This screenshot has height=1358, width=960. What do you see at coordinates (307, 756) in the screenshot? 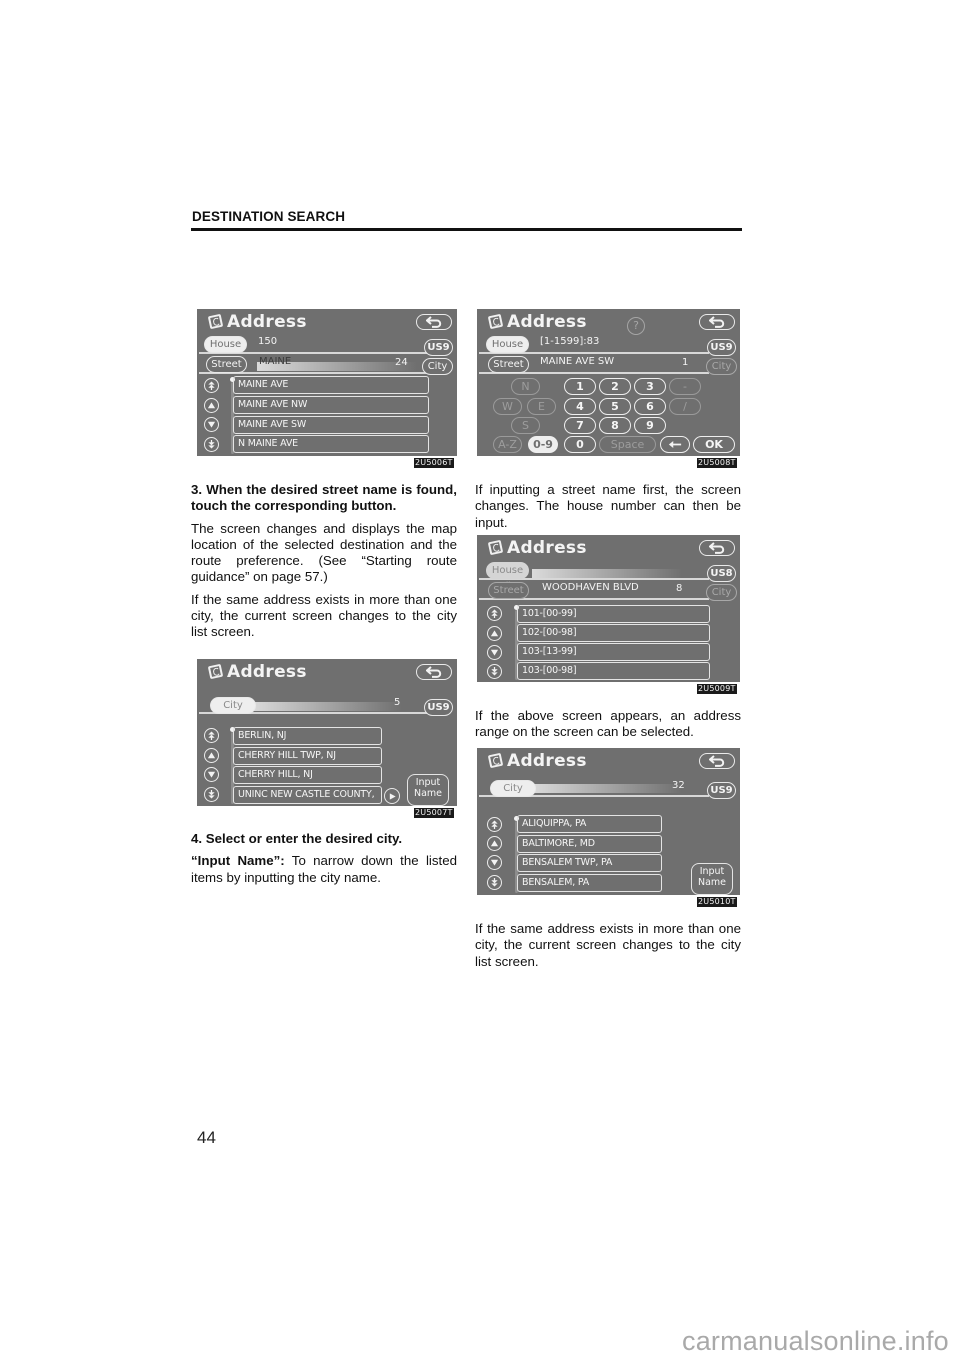
I see `list-item: CHERRY HILL TWP, NJ` at bounding box center [307, 756].